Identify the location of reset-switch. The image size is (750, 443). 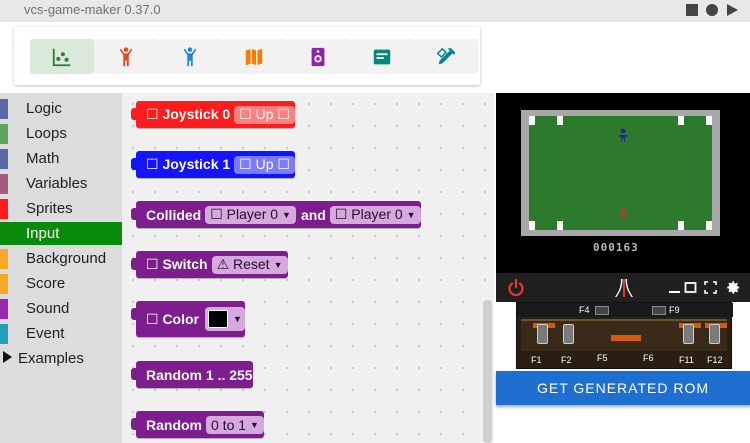
(714, 334).